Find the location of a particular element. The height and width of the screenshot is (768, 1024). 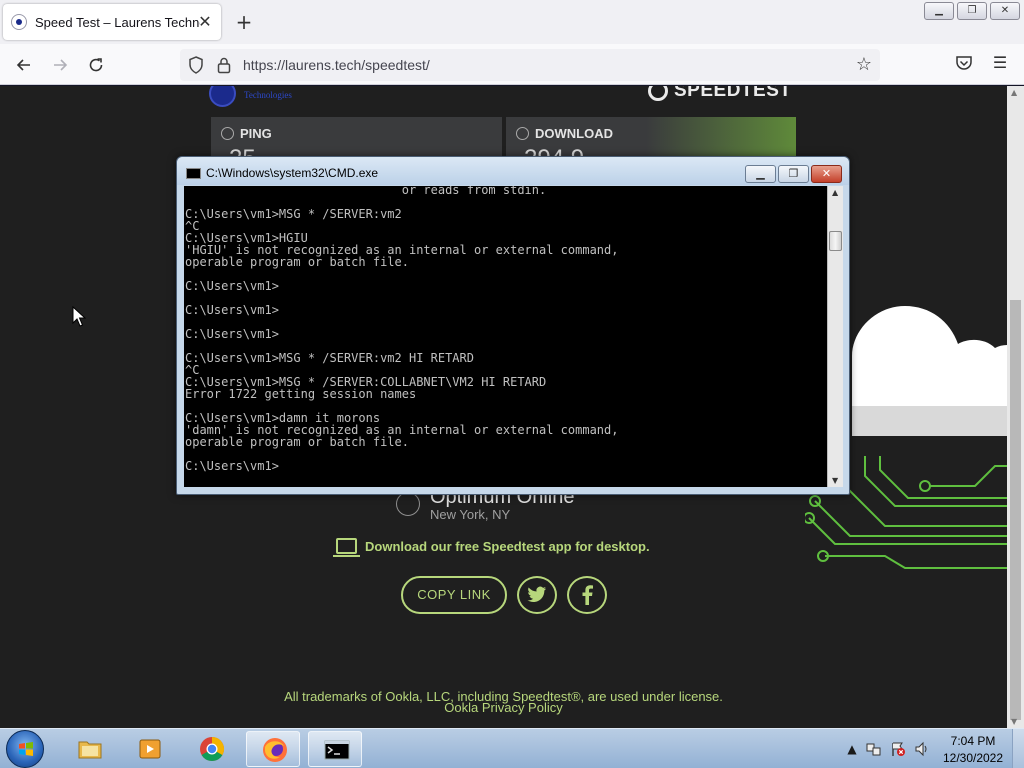

speedtest-logo: SPEEDTEST is located at coordinates (719, 94).